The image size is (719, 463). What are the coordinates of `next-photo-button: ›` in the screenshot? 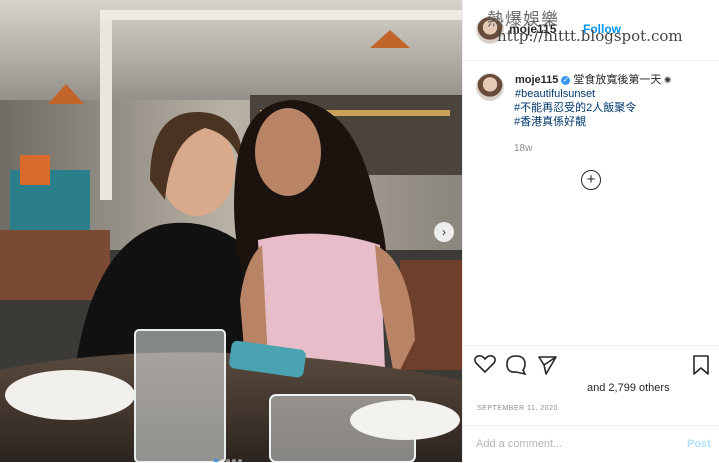 It's located at (444, 232).